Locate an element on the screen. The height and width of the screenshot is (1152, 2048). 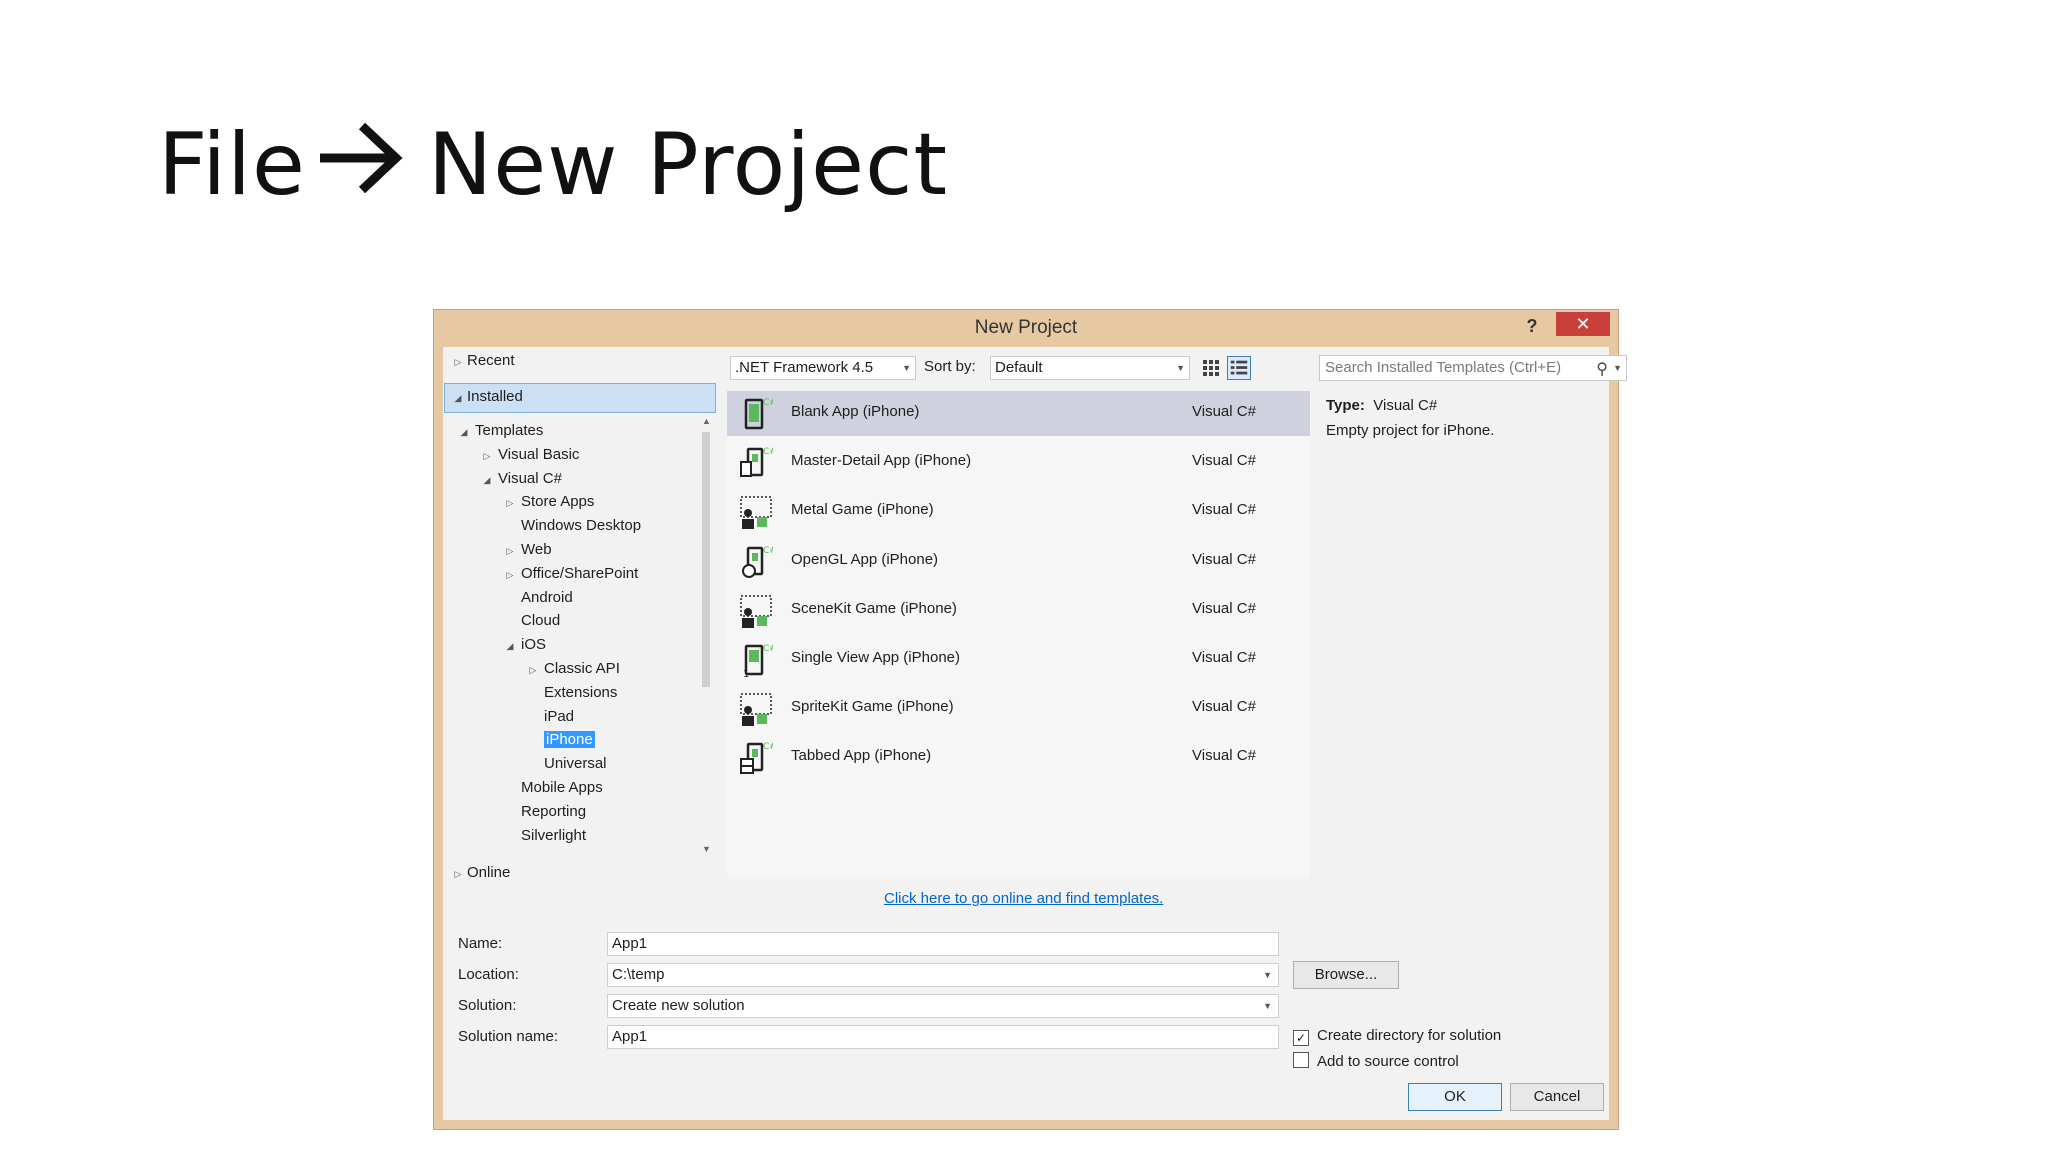
tree-item-online: ▷ Online is located at coordinates (481, 873).